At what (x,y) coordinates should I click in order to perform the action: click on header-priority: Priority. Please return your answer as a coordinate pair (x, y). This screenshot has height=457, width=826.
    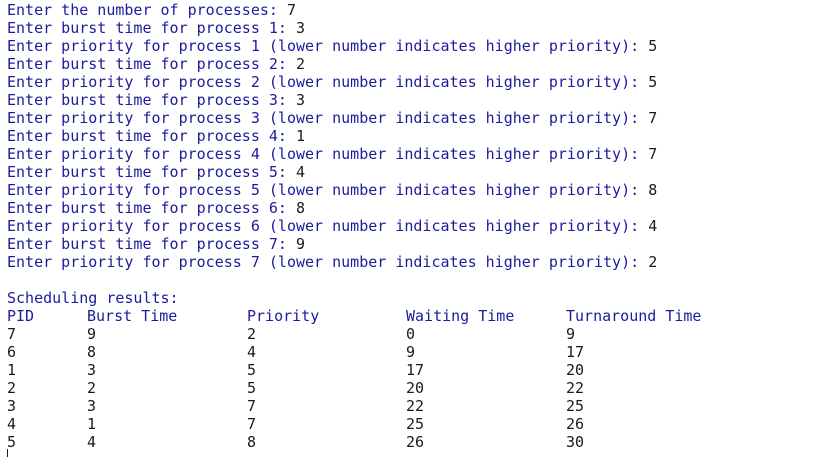
    Looking at the image, I should click on (283, 316).